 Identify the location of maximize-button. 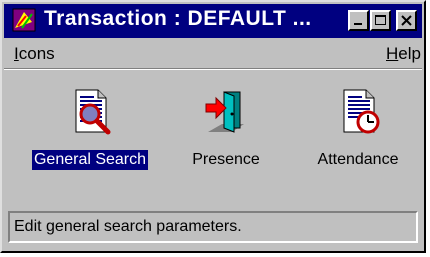
(380, 20).